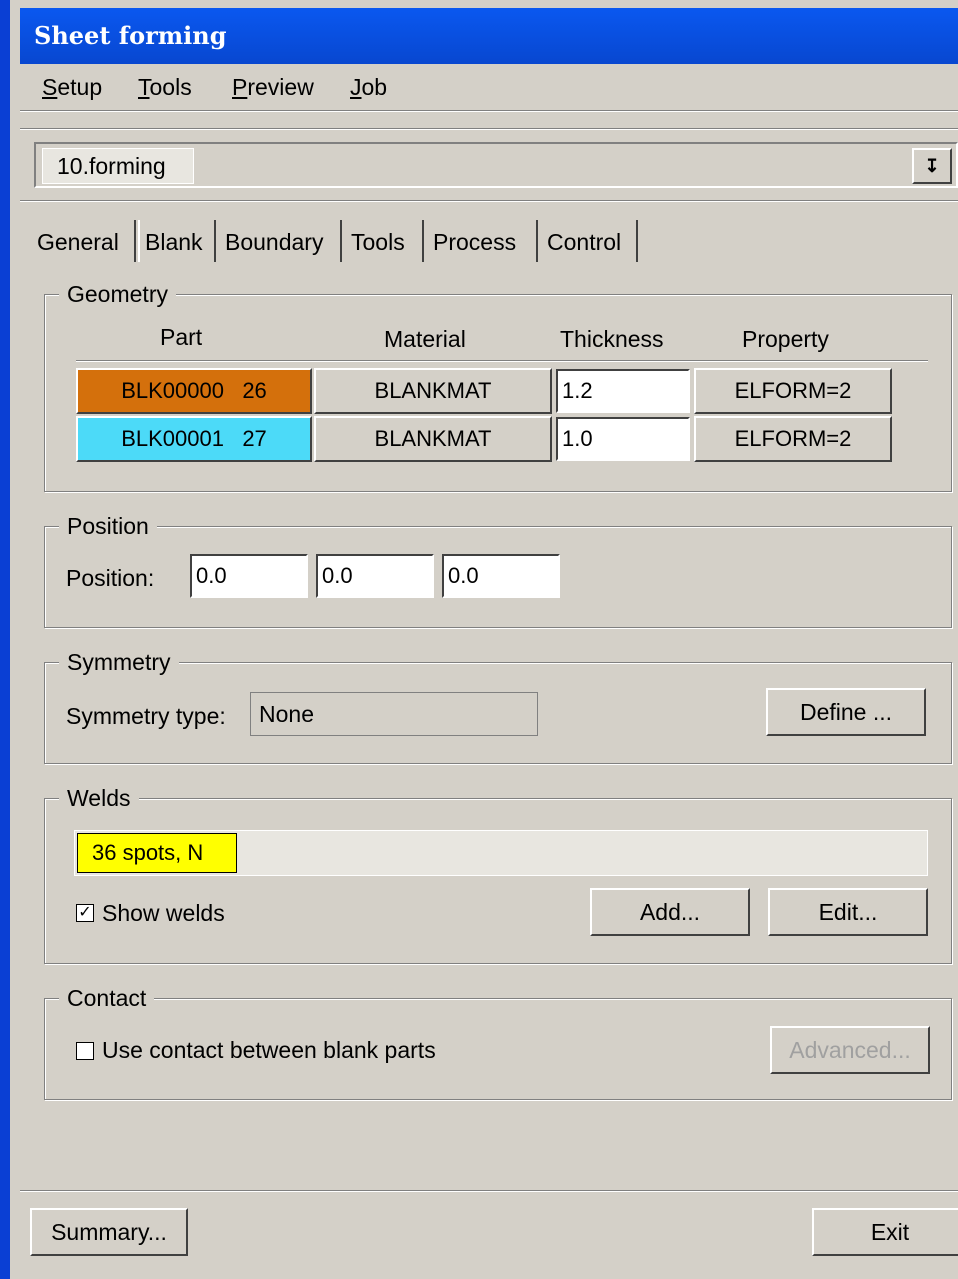 The image size is (958, 1279). What do you see at coordinates (99, 798) in the screenshot?
I see `welds-group-title: Welds` at bounding box center [99, 798].